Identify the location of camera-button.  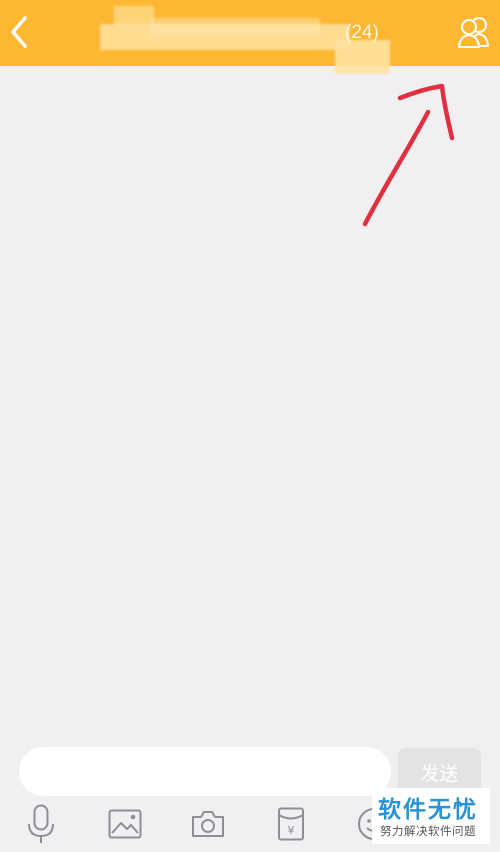
(208, 824).